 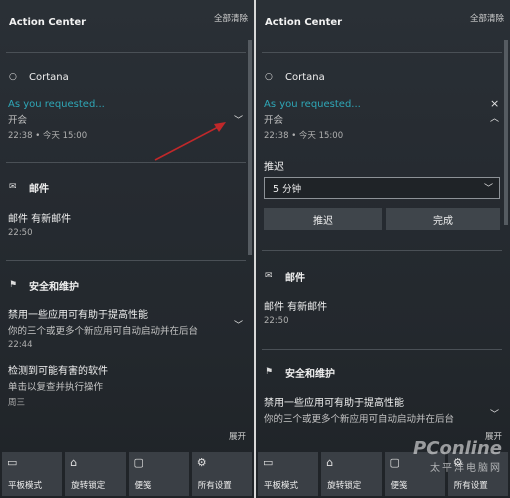 What do you see at coordinates (58, 371) in the screenshot?
I see `notification-title: 检测到可能有害的软件` at bounding box center [58, 371].